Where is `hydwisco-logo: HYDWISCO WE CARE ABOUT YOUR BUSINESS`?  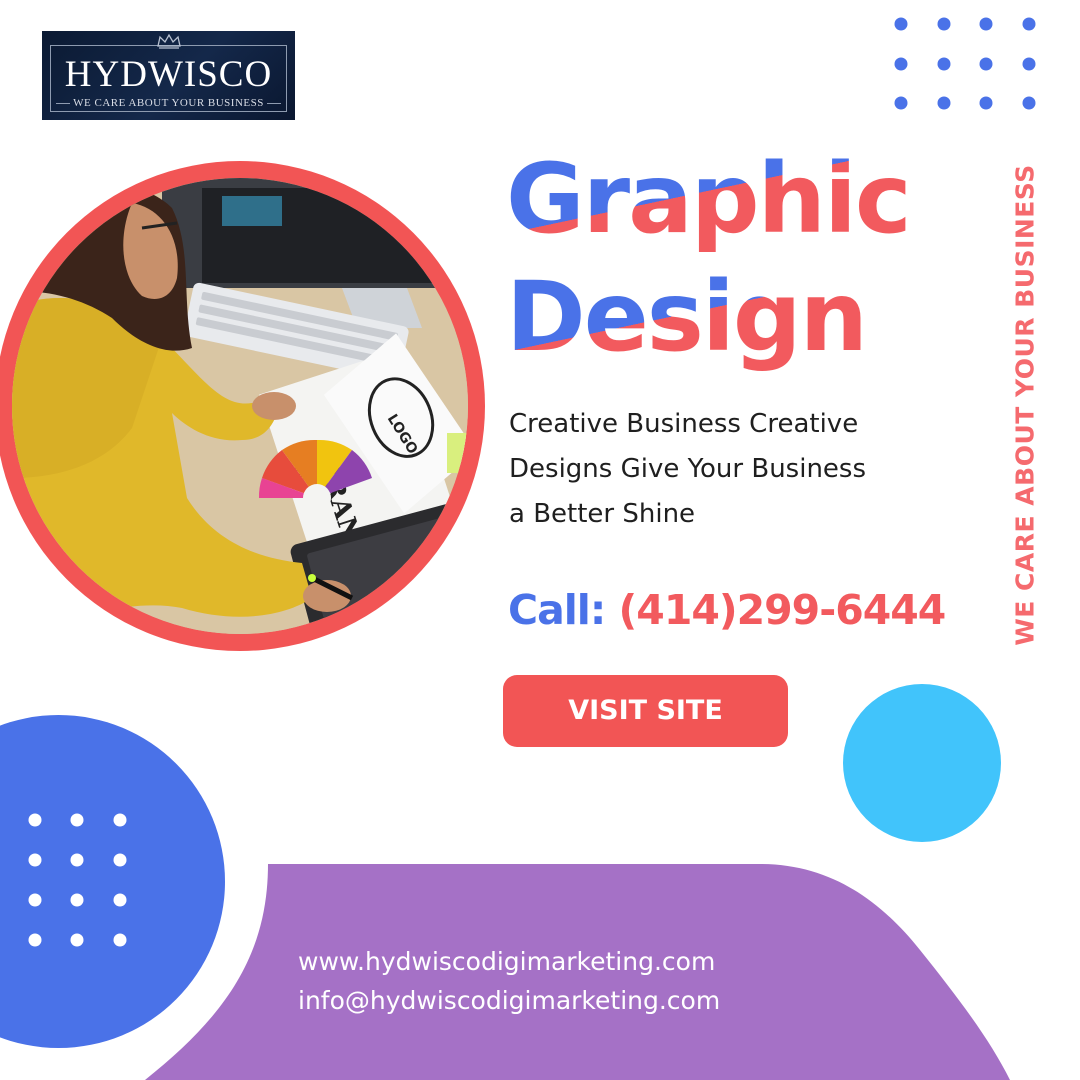
hydwisco-logo: HYDWISCO WE CARE ABOUT YOUR BUSINESS is located at coordinates (168, 75).